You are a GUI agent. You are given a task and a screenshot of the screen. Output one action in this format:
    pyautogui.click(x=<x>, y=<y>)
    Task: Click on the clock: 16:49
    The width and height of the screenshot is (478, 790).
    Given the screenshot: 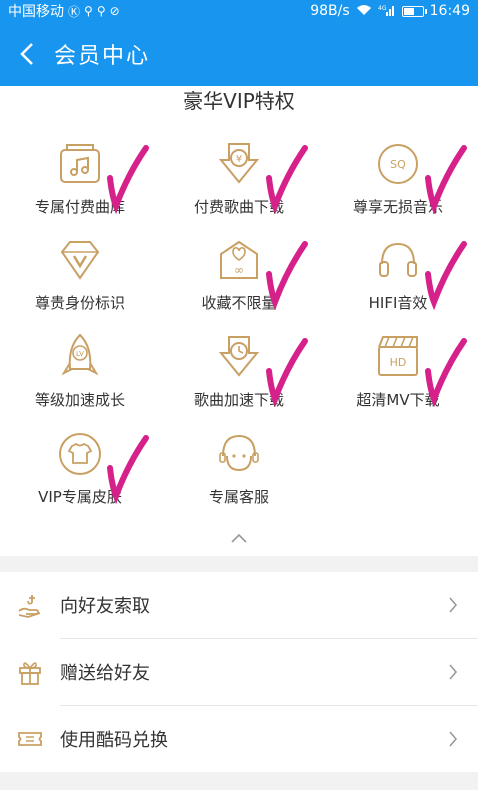 What is the action you would take?
    pyautogui.click(x=449, y=11)
    